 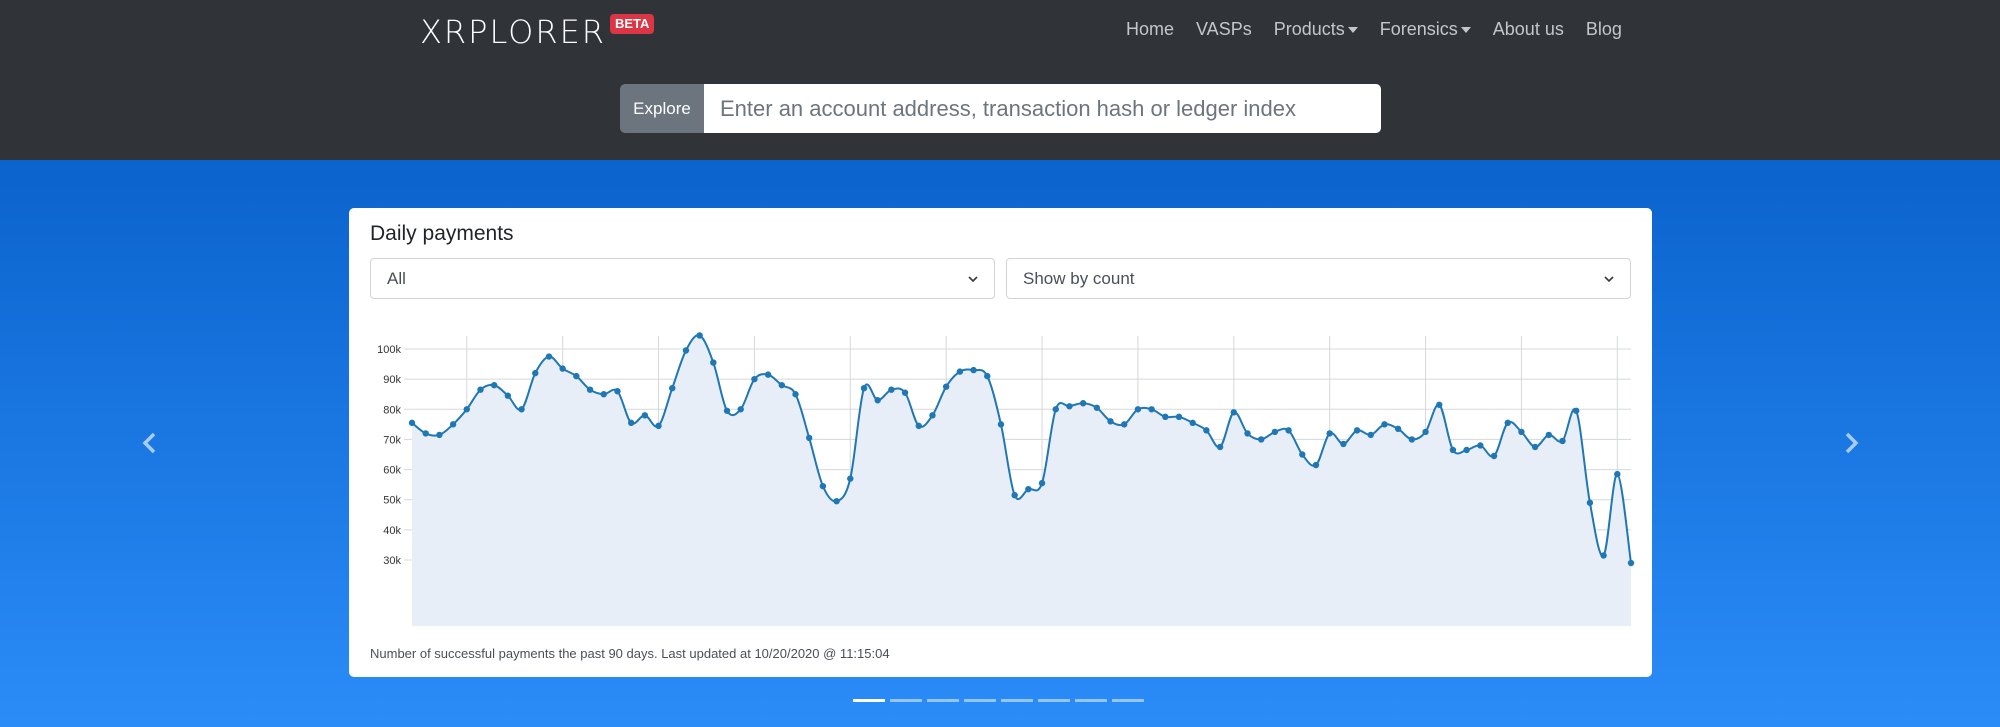 I want to click on beta-badge: BETA, so click(x=632, y=24).